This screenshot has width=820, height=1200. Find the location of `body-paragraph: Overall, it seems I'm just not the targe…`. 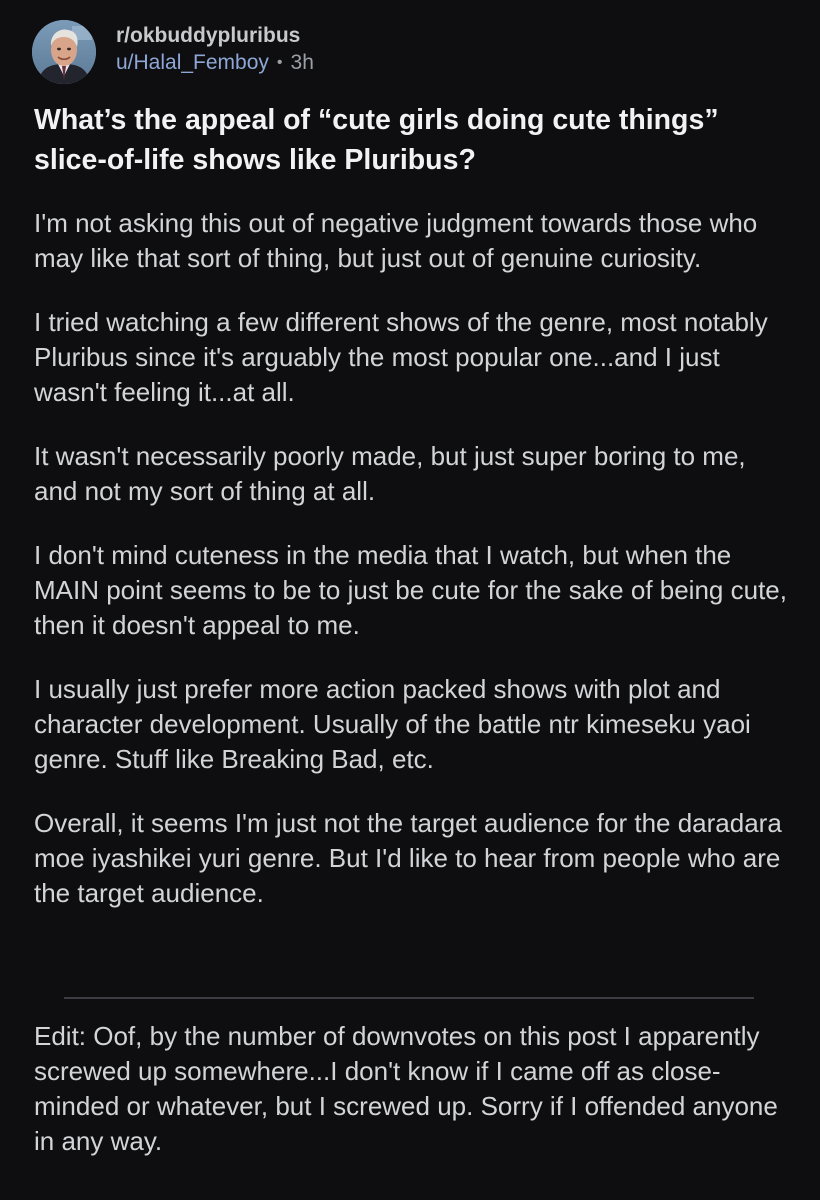

body-paragraph: Overall, it seems I'm just not the targe… is located at coordinates (408, 858).